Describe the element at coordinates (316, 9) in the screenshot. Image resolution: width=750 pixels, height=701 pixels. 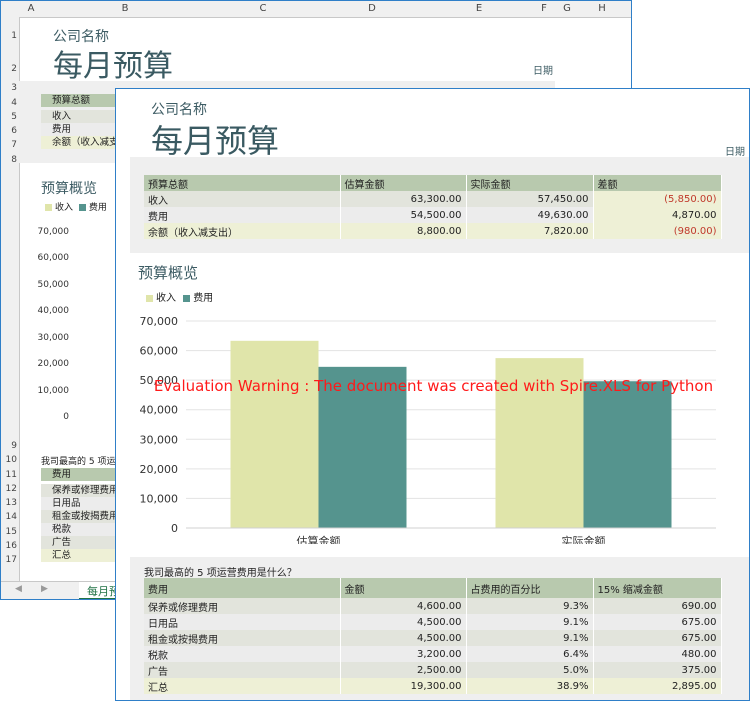
I see `column-header-bar: A B C D E F G H` at that location.